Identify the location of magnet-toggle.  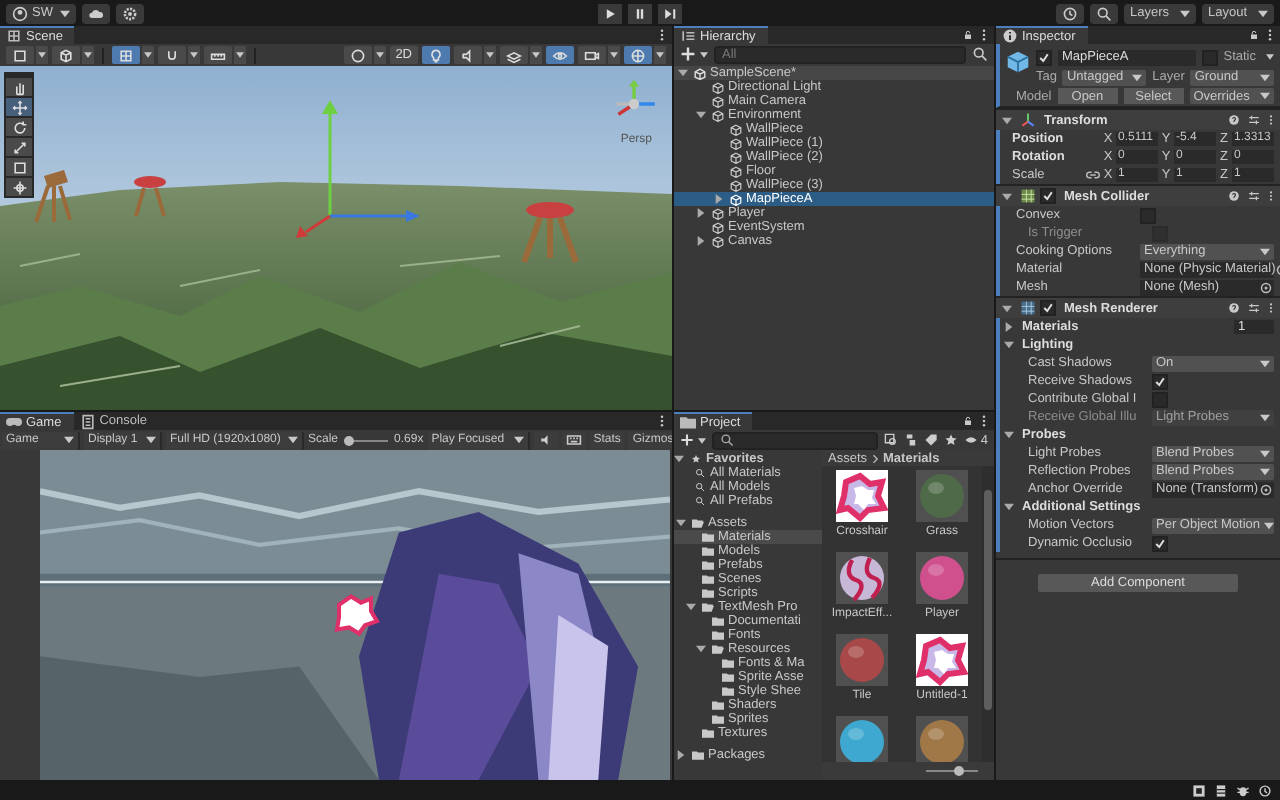
(172, 55).